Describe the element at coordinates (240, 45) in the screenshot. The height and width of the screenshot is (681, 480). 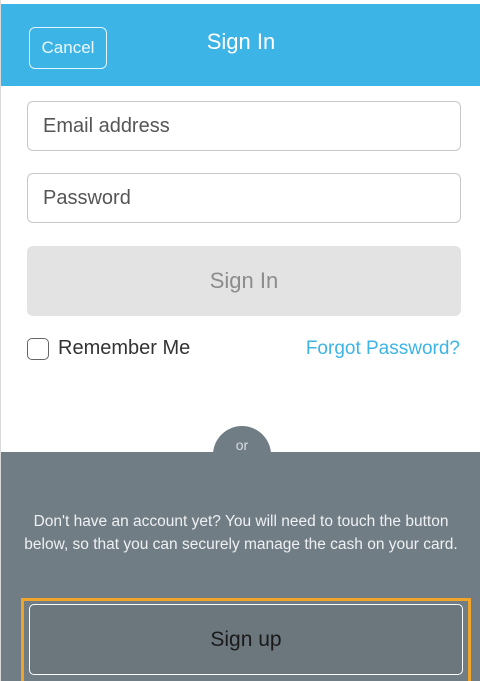
I see `header-bar: Cancel Sign In` at that location.